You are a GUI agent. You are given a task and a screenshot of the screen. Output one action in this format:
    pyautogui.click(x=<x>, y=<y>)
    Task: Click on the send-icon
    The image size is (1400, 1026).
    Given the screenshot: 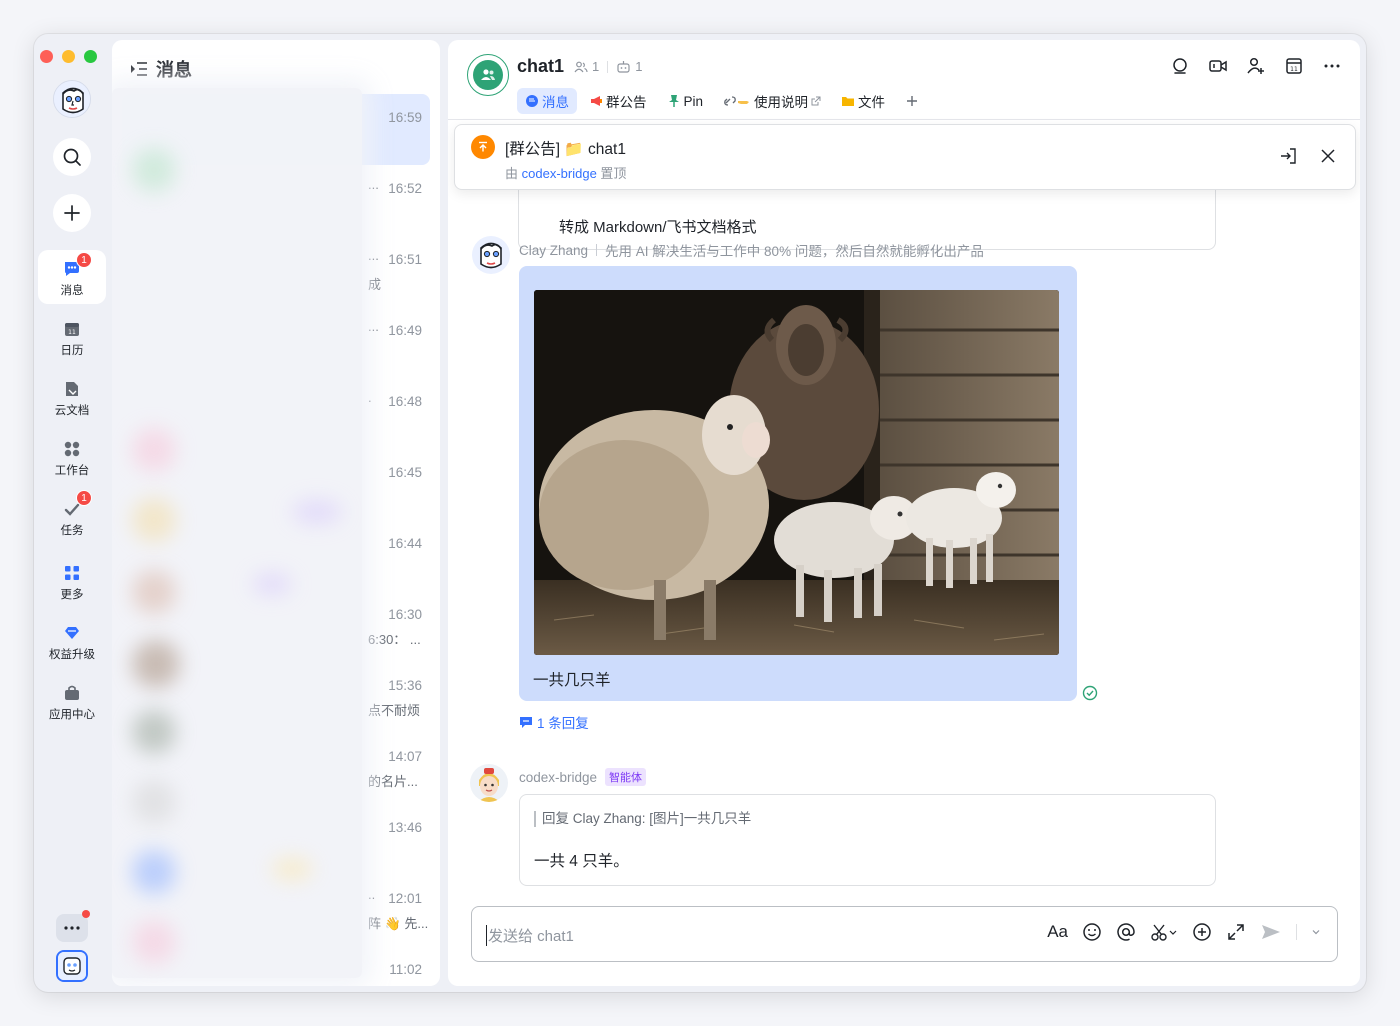 What is the action you would take?
    pyautogui.click(x=1271, y=932)
    